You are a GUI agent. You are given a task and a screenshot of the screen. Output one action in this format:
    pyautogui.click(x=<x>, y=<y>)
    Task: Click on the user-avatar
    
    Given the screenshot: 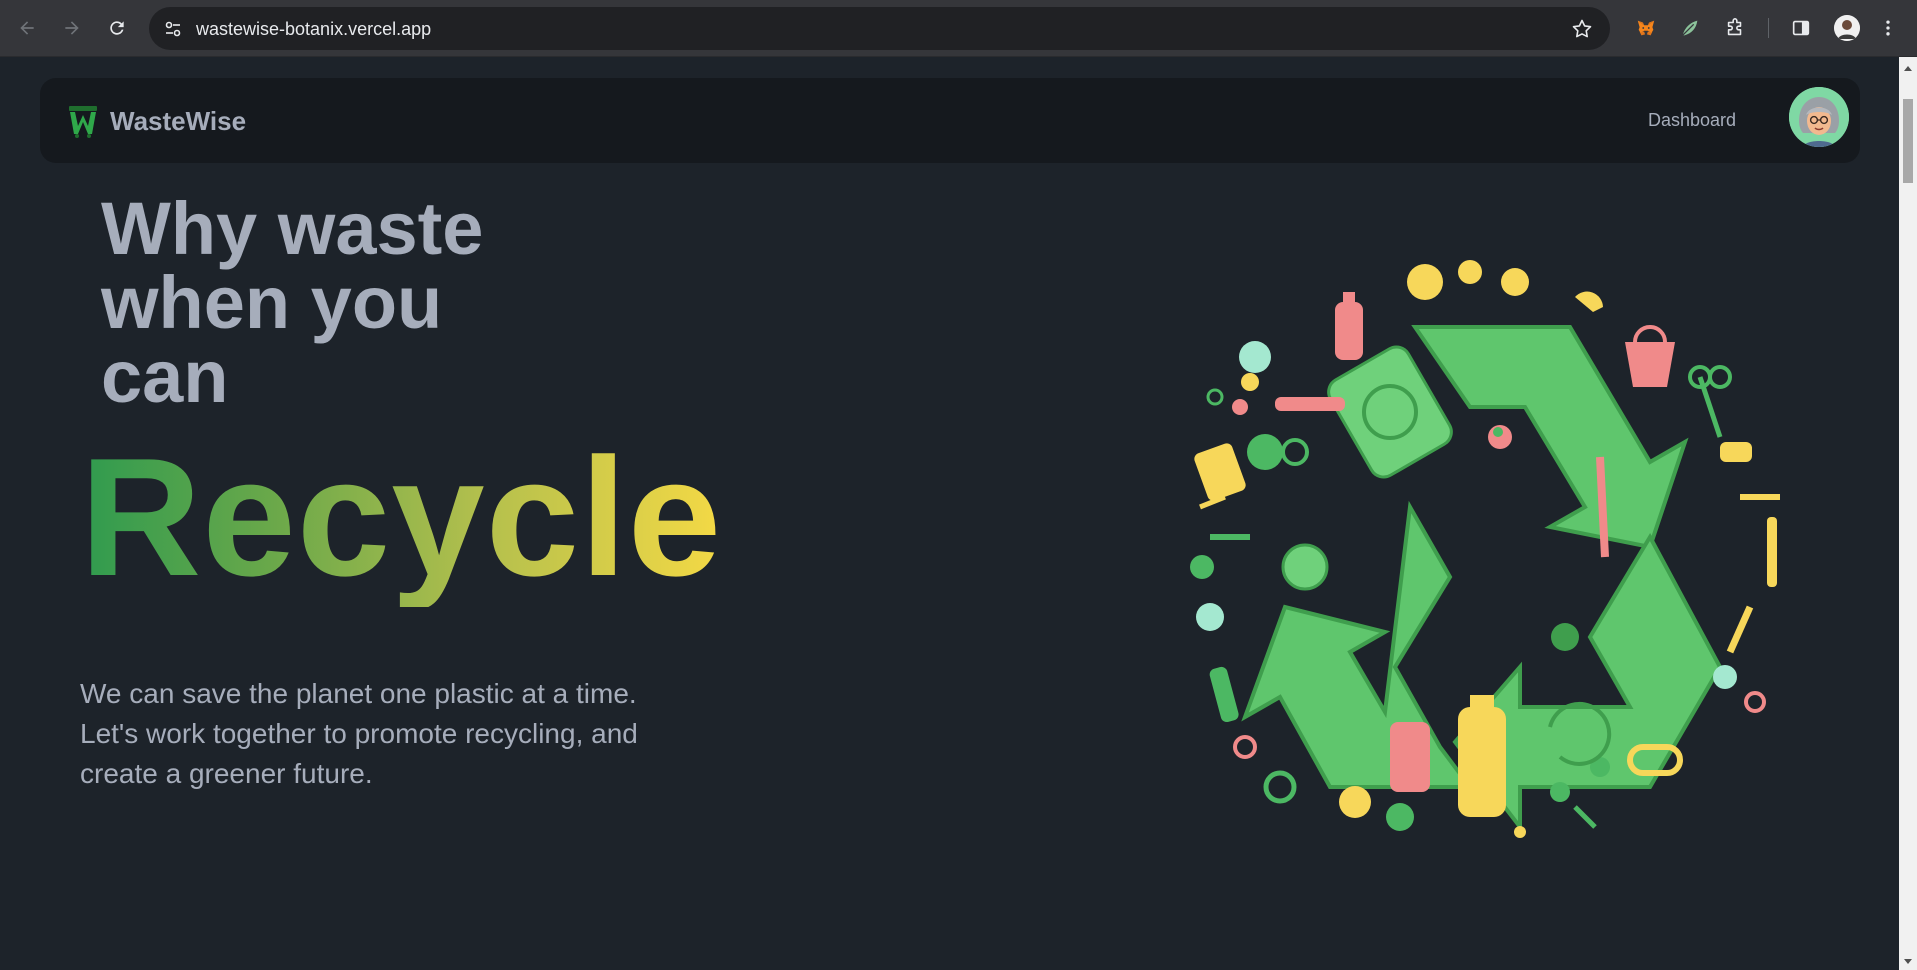 What is the action you would take?
    pyautogui.click(x=1819, y=117)
    